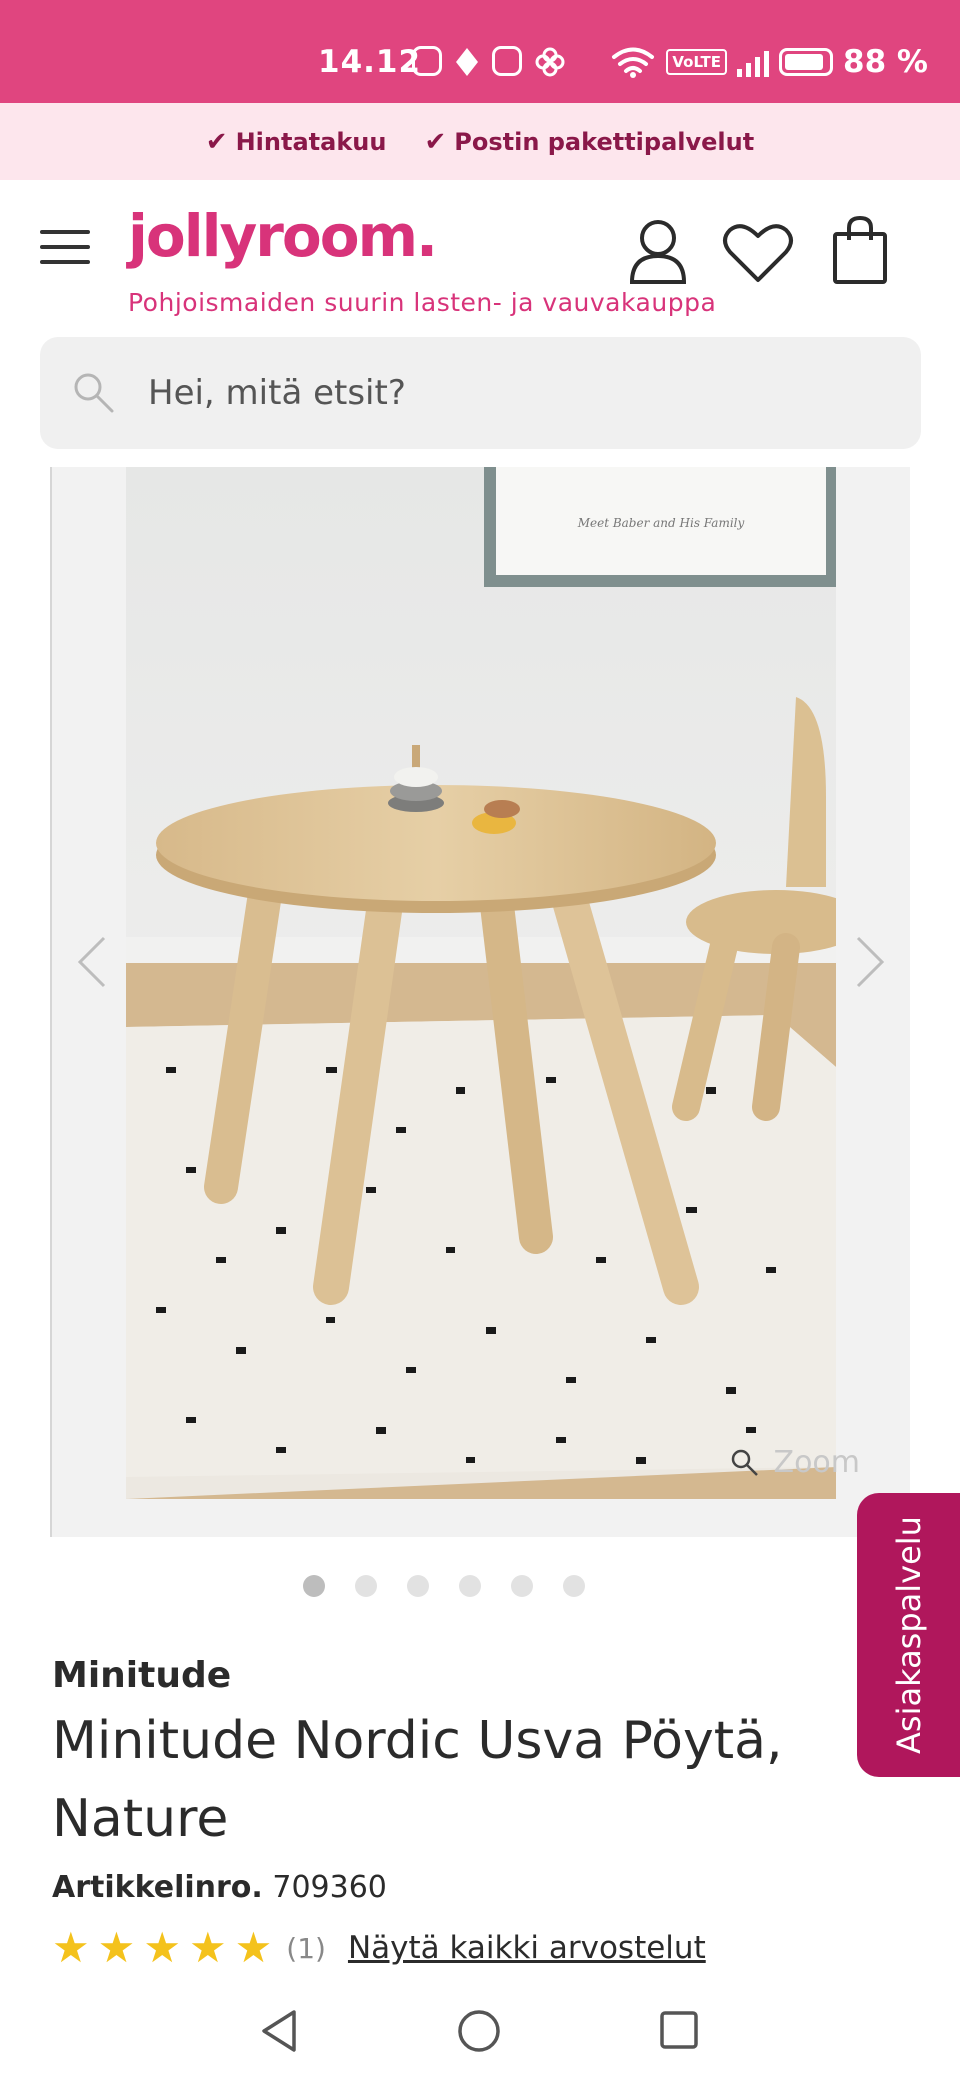 The height and width of the screenshot is (2084, 960). I want to click on carousel-dots, so click(462, 1586).